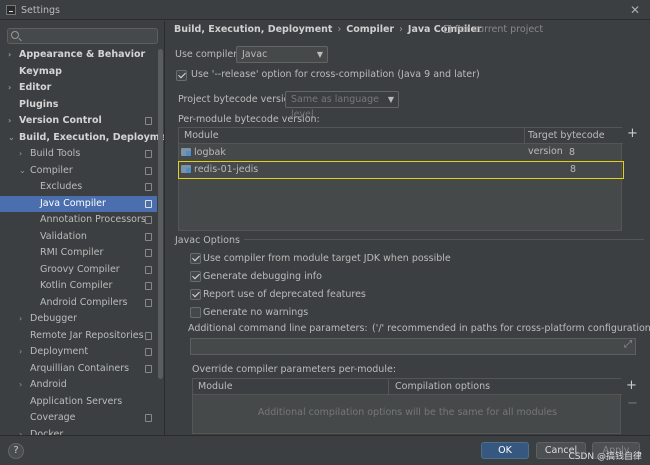 Image resolution: width=650 pixels, height=465 pixels. Describe the element at coordinates (256, 312) in the screenshot. I see `no-warnings-label: Generate no warnings` at that location.